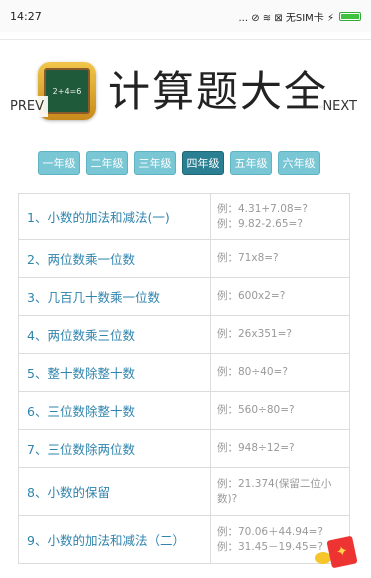  I want to click on topic-link: 1、小数的加法和减法(一), so click(114, 216).